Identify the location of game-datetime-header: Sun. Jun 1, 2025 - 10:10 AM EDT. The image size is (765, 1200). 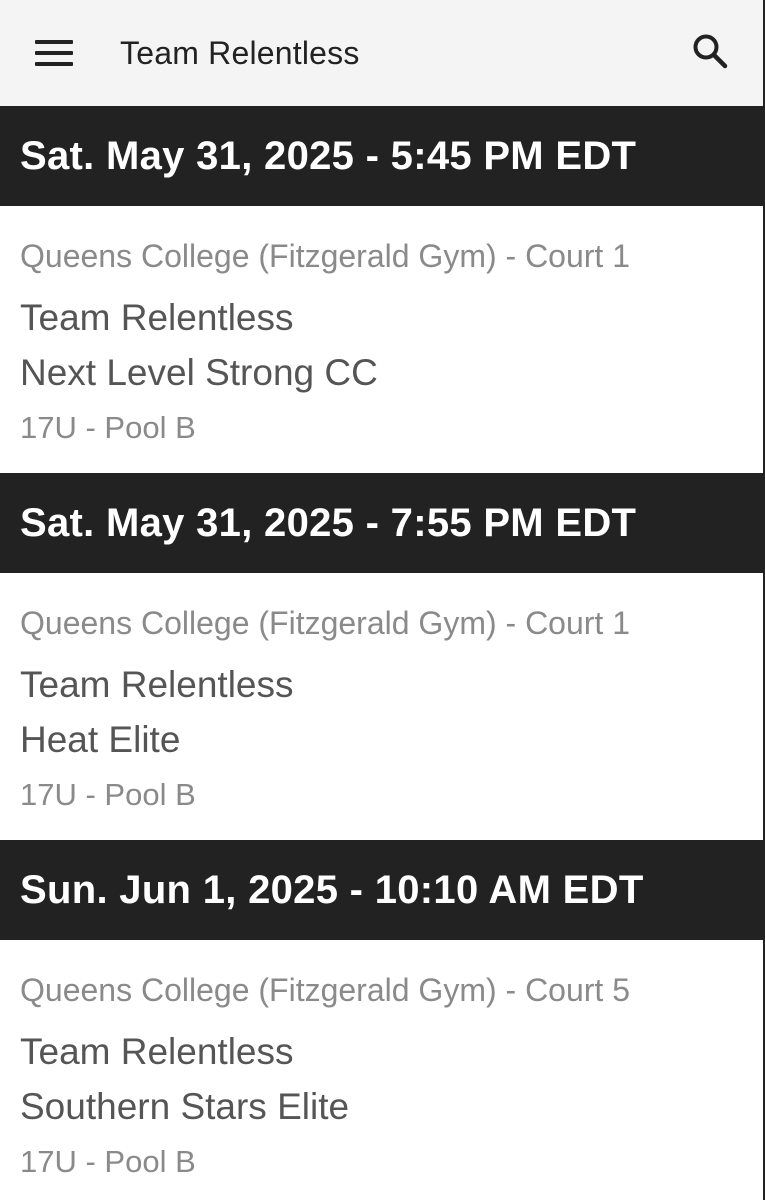
(381, 890).